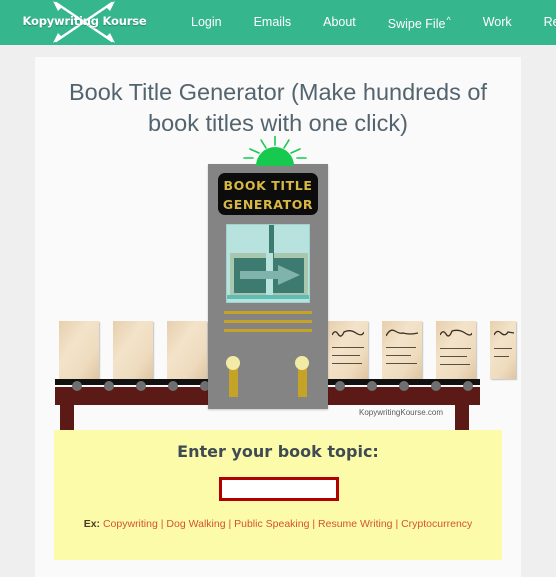 The image size is (556, 577). What do you see at coordinates (401, 412) in the screenshot?
I see `watermark: KopywritingKourse.com` at bounding box center [401, 412].